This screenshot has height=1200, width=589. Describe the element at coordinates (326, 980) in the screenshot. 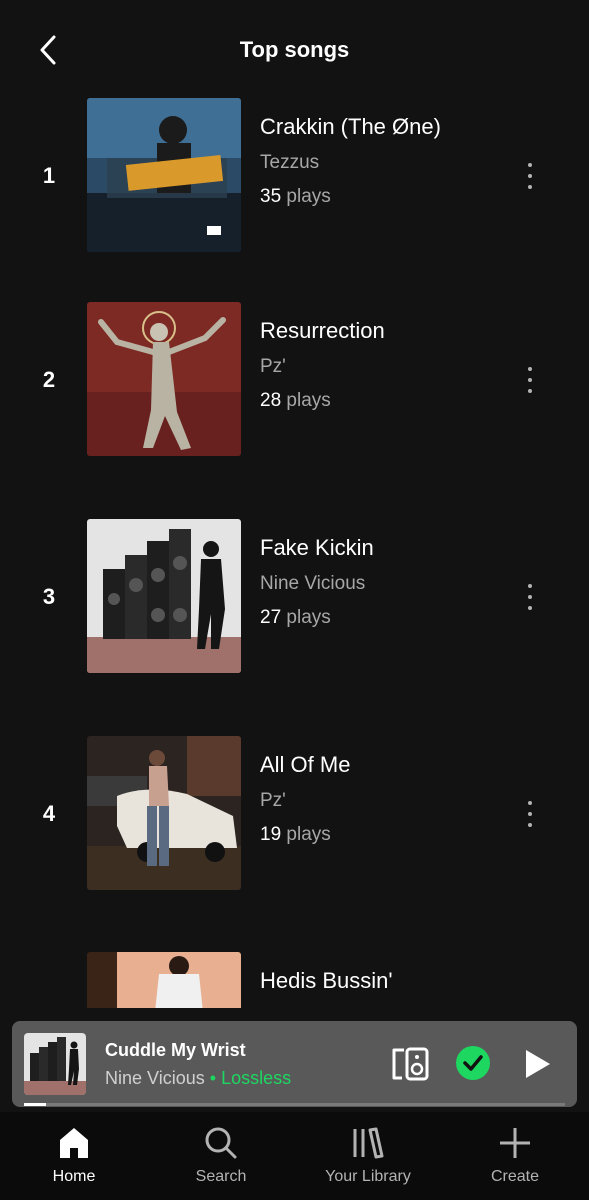

I see `song-title: Hedis Bussin'` at that location.